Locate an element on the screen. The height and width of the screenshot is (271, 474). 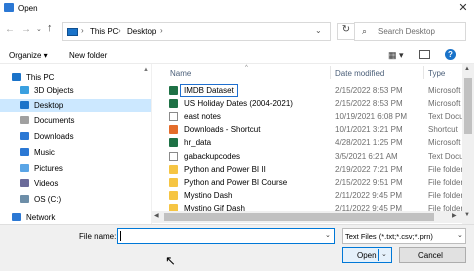
file-type-dropdown-icon: ⌄ is located at coordinates (460, 235).